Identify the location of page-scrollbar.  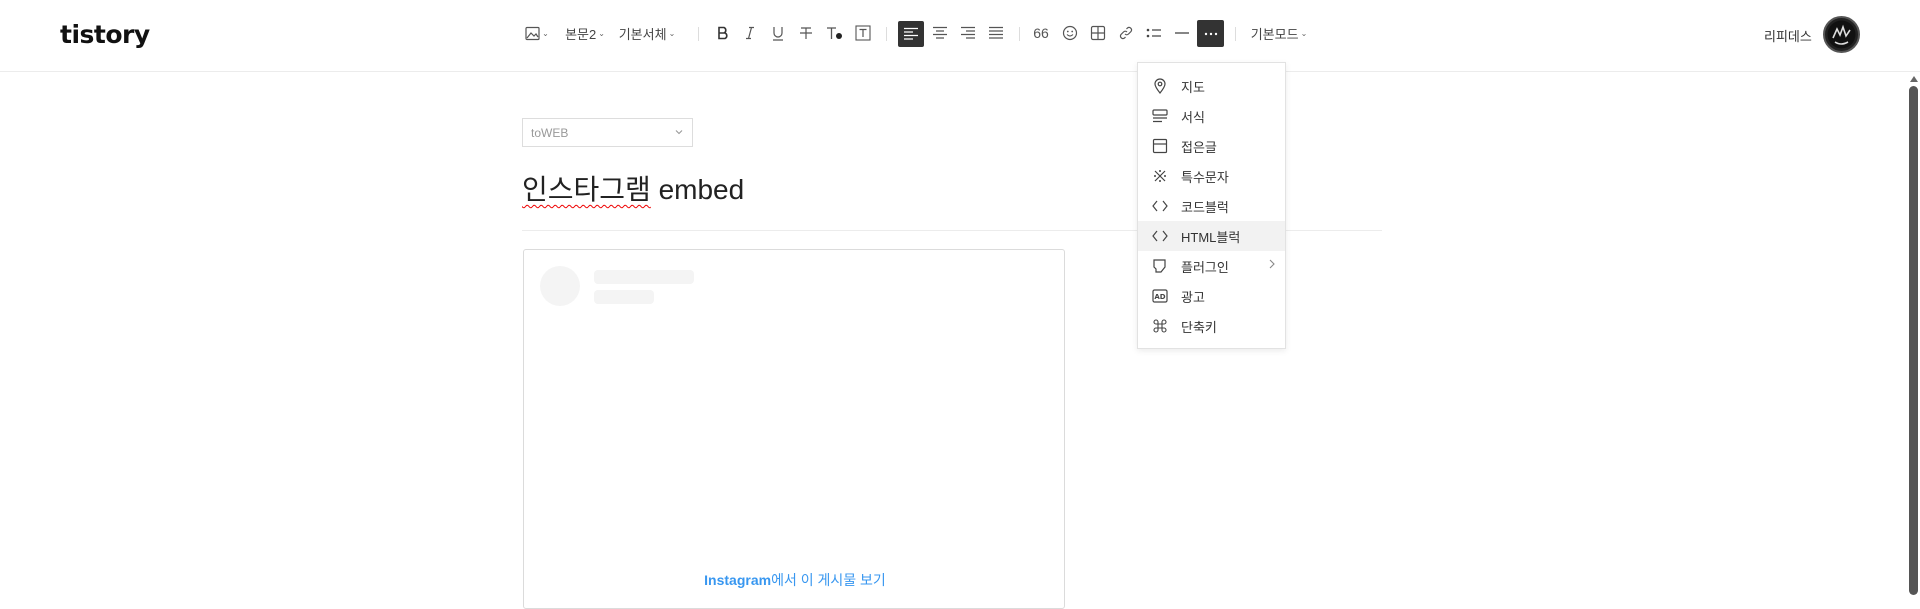
(1913, 334).